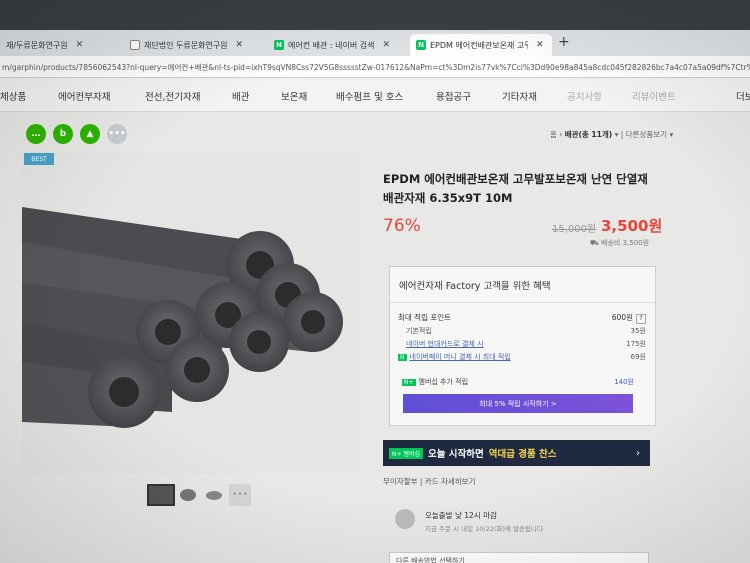 The image size is (750, 563). I want to click on delivery-truck-icon, so click(405, 519).